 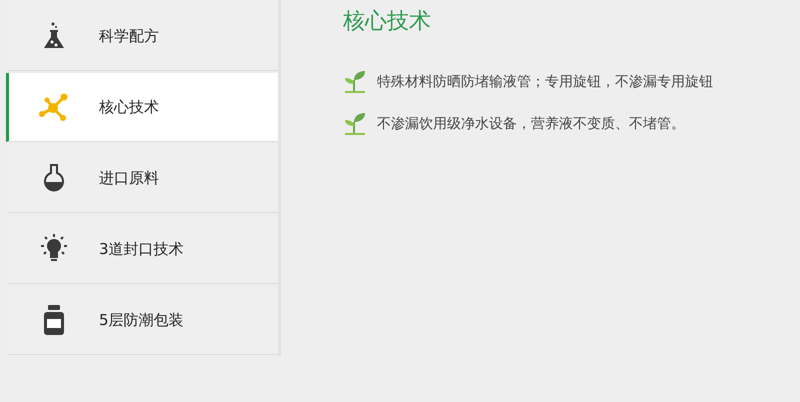 What do you see at coordinates (545, 82) in the screenshot?
I see `feature-text: 特殊材料防晒防堵输液管；专用旋钮，不渗漏专用旋钮` at bounding box center [545, 82].